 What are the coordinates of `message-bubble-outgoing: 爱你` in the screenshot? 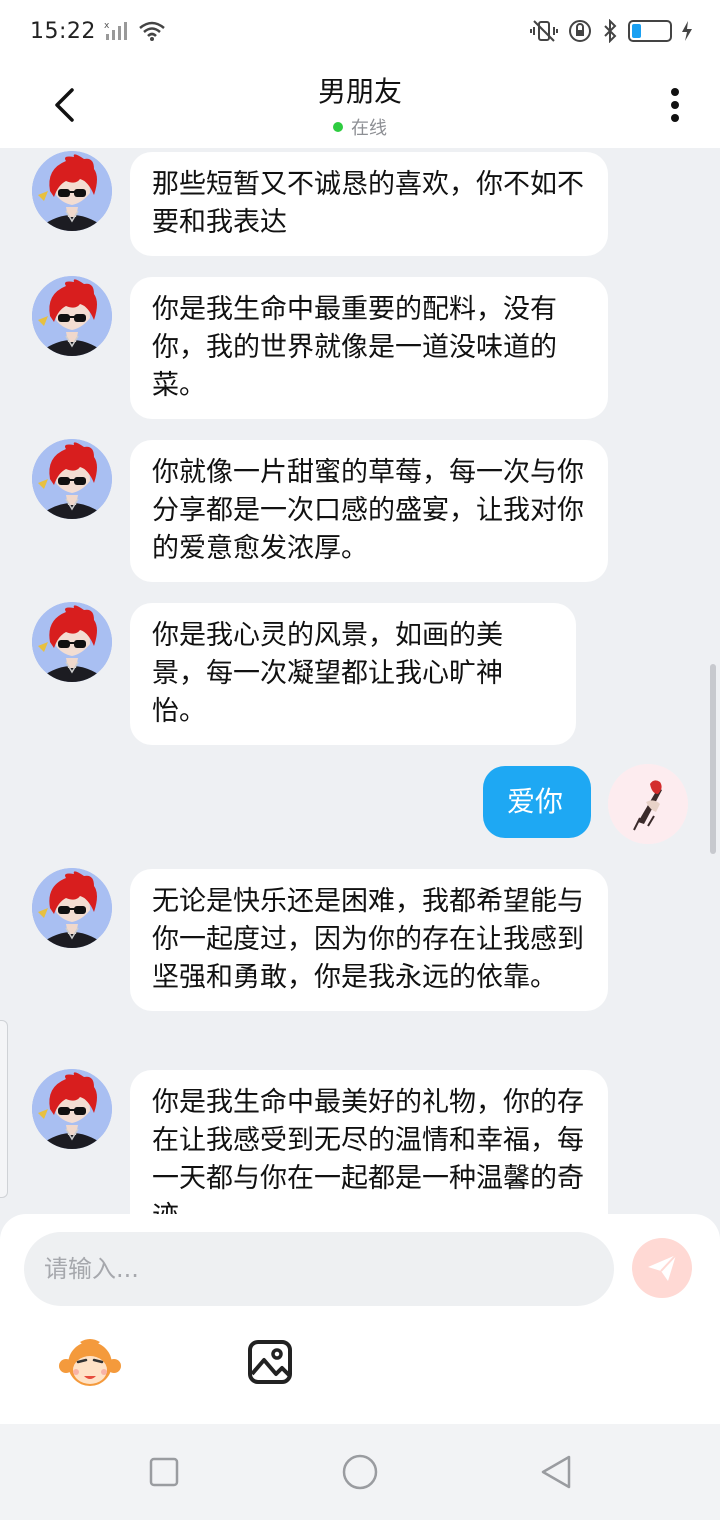 It's located at (537, 802).